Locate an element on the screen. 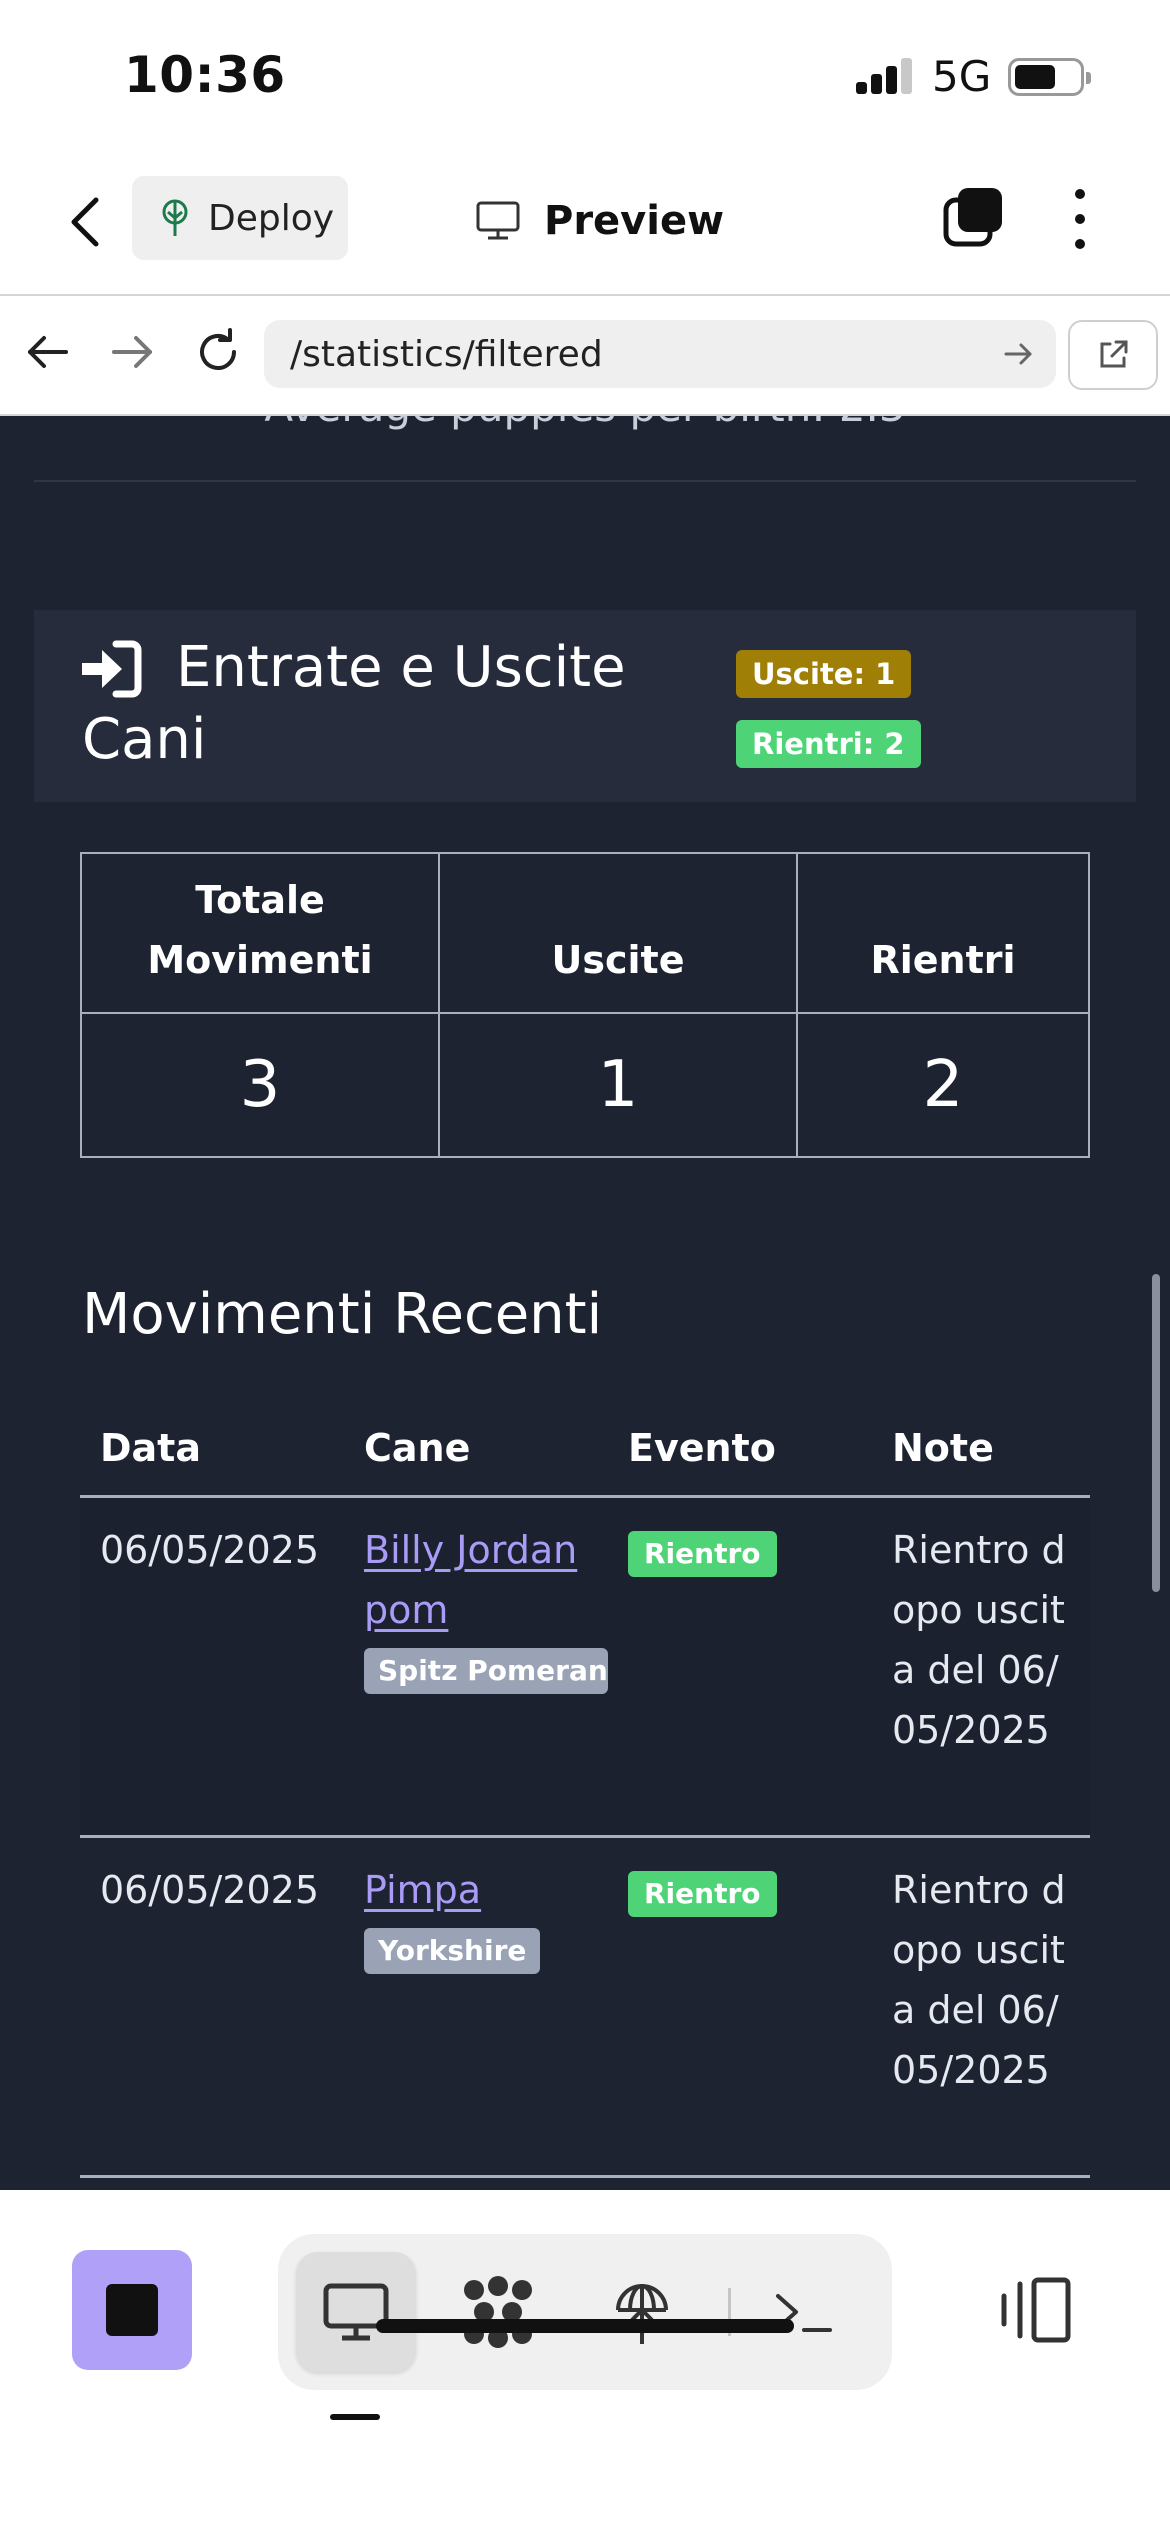 Image resolution: width=1170 pixels, height=2532 pixels. reload-icon is located at coordinates (218, 352).